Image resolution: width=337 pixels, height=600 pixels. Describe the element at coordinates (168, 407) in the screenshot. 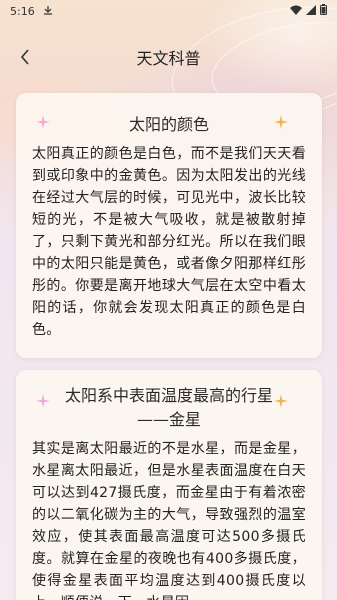

I see `card-title: 太阳系中表面温度最高的行星——金星` at that location.